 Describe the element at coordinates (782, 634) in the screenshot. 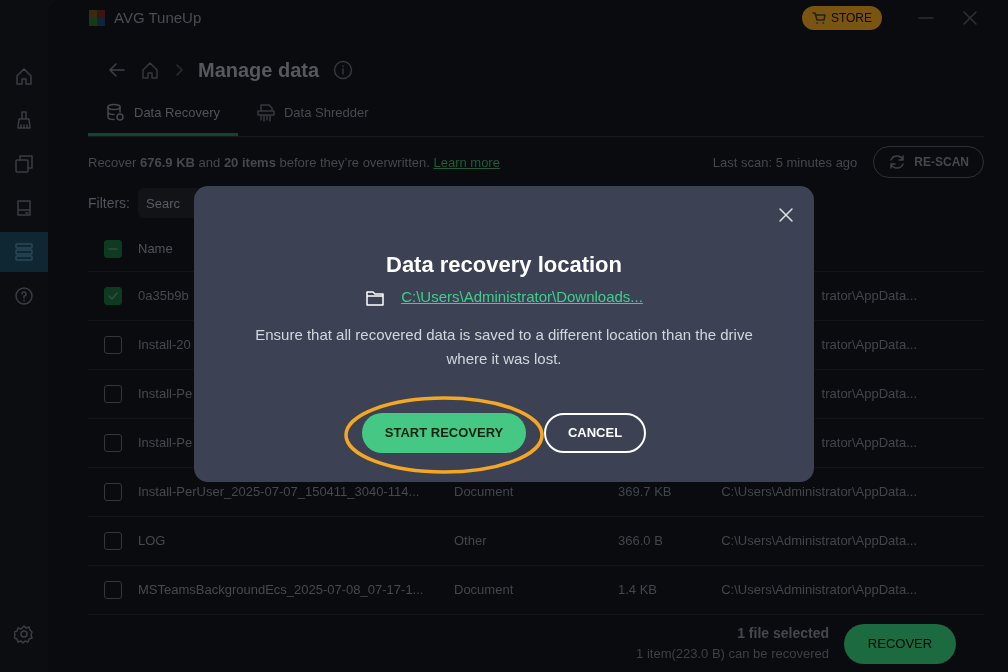

I see `selection-count: 1 file selected` at that location.